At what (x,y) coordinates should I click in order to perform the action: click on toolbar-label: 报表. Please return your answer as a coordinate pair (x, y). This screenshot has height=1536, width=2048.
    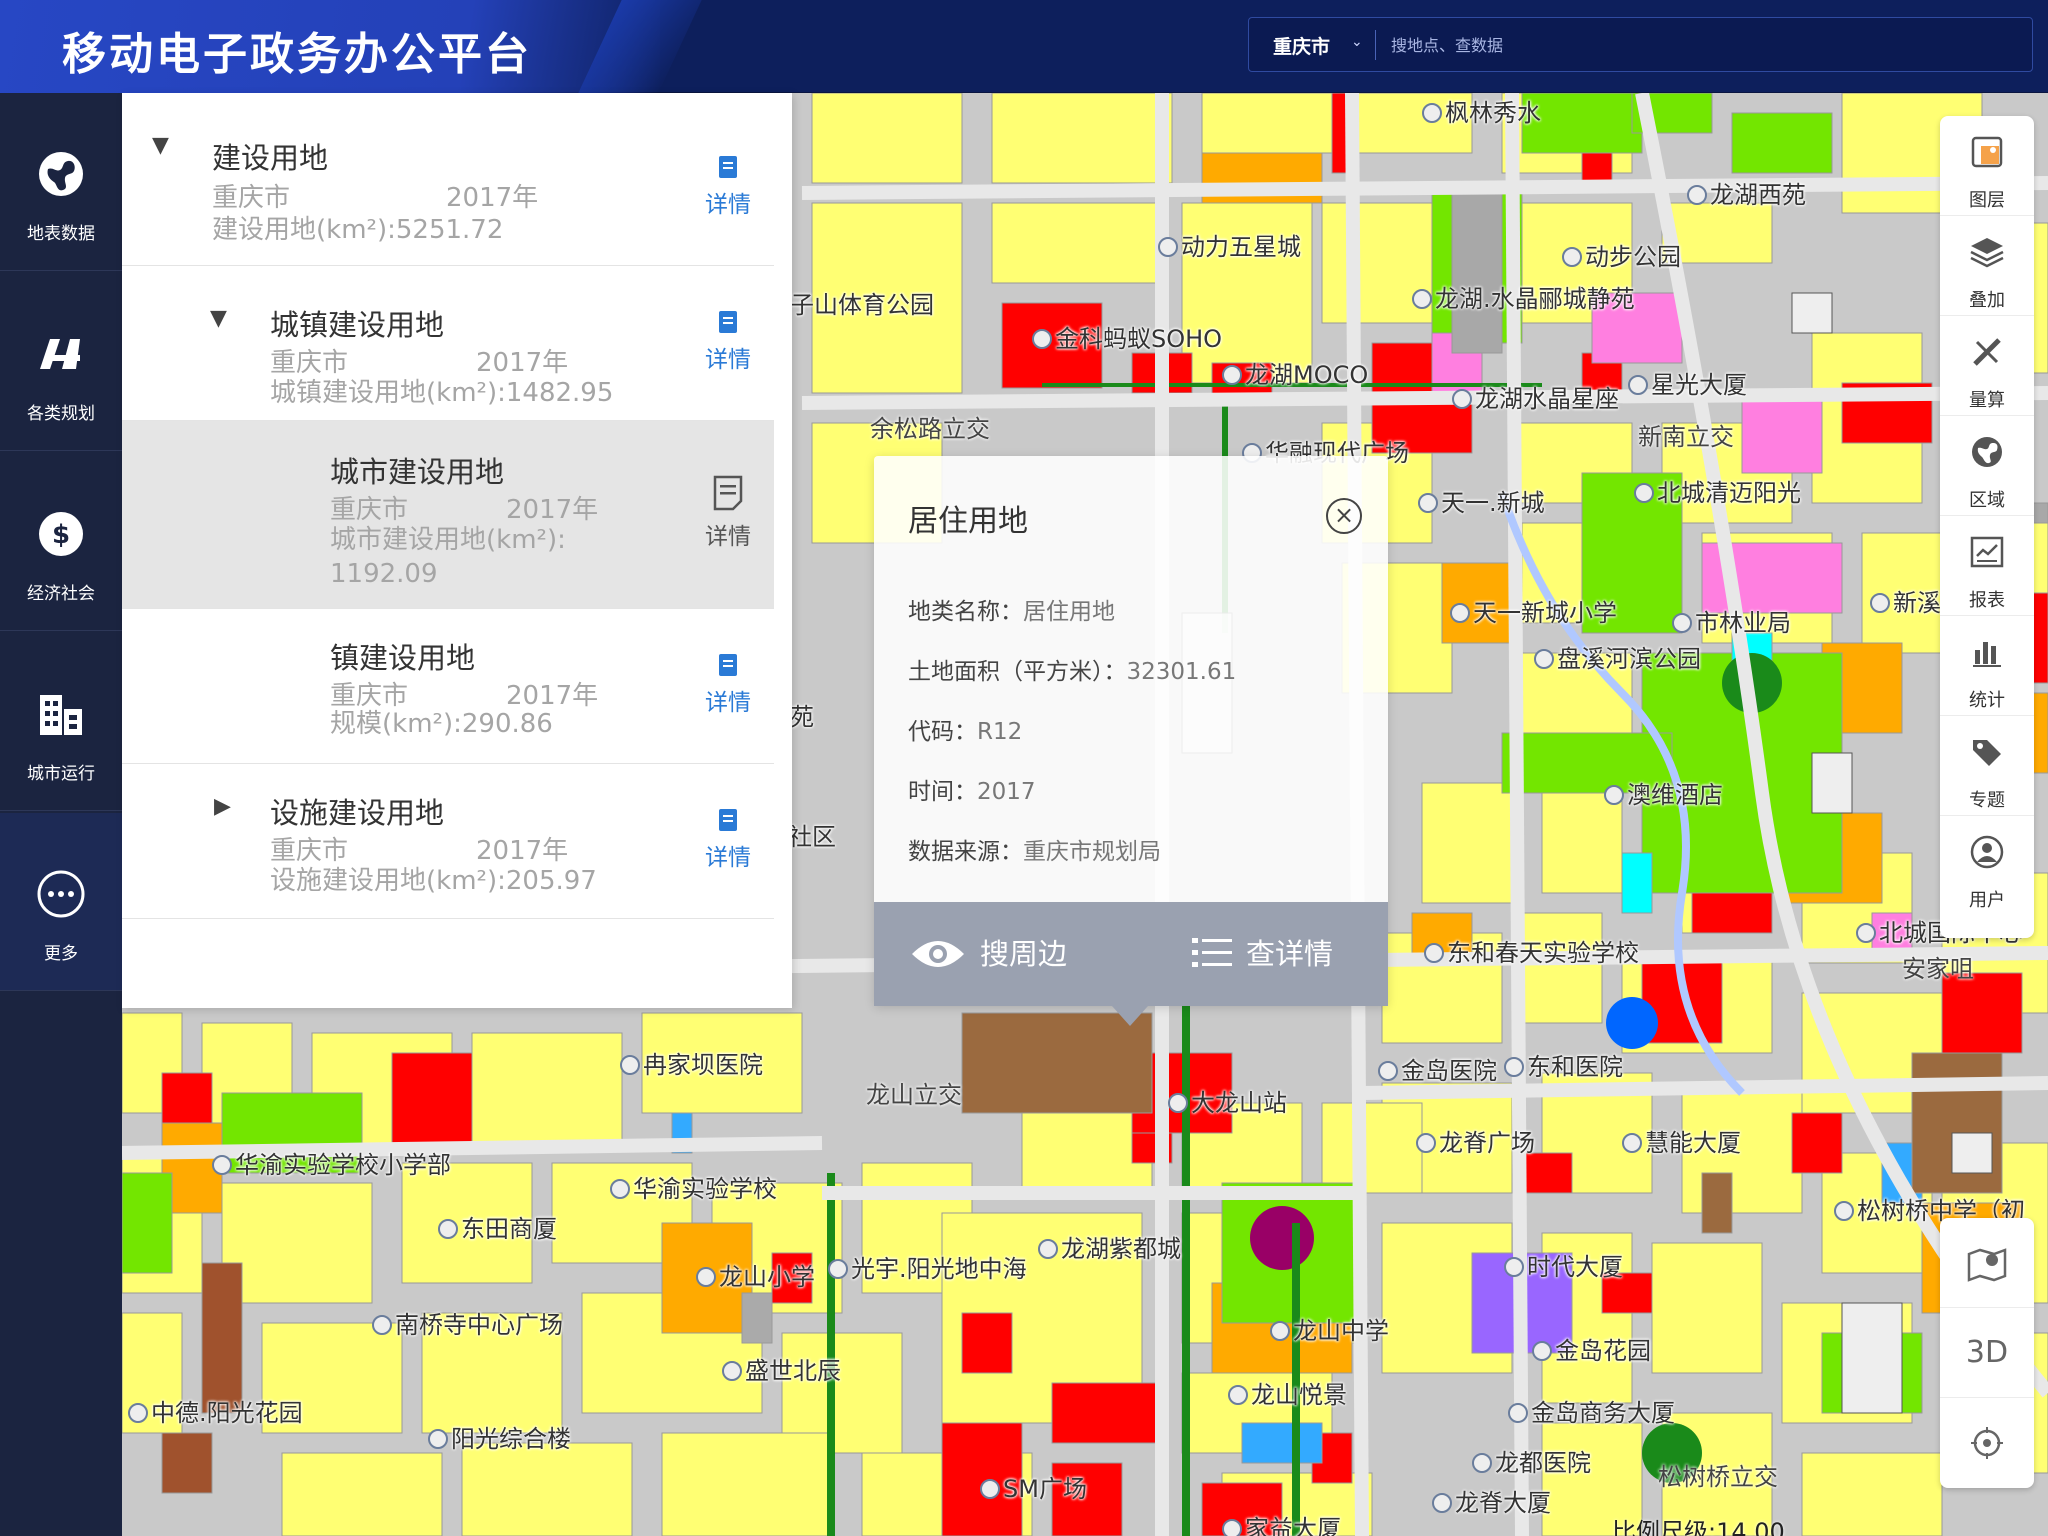
    Looking at the image, I should click on (1987, 600).